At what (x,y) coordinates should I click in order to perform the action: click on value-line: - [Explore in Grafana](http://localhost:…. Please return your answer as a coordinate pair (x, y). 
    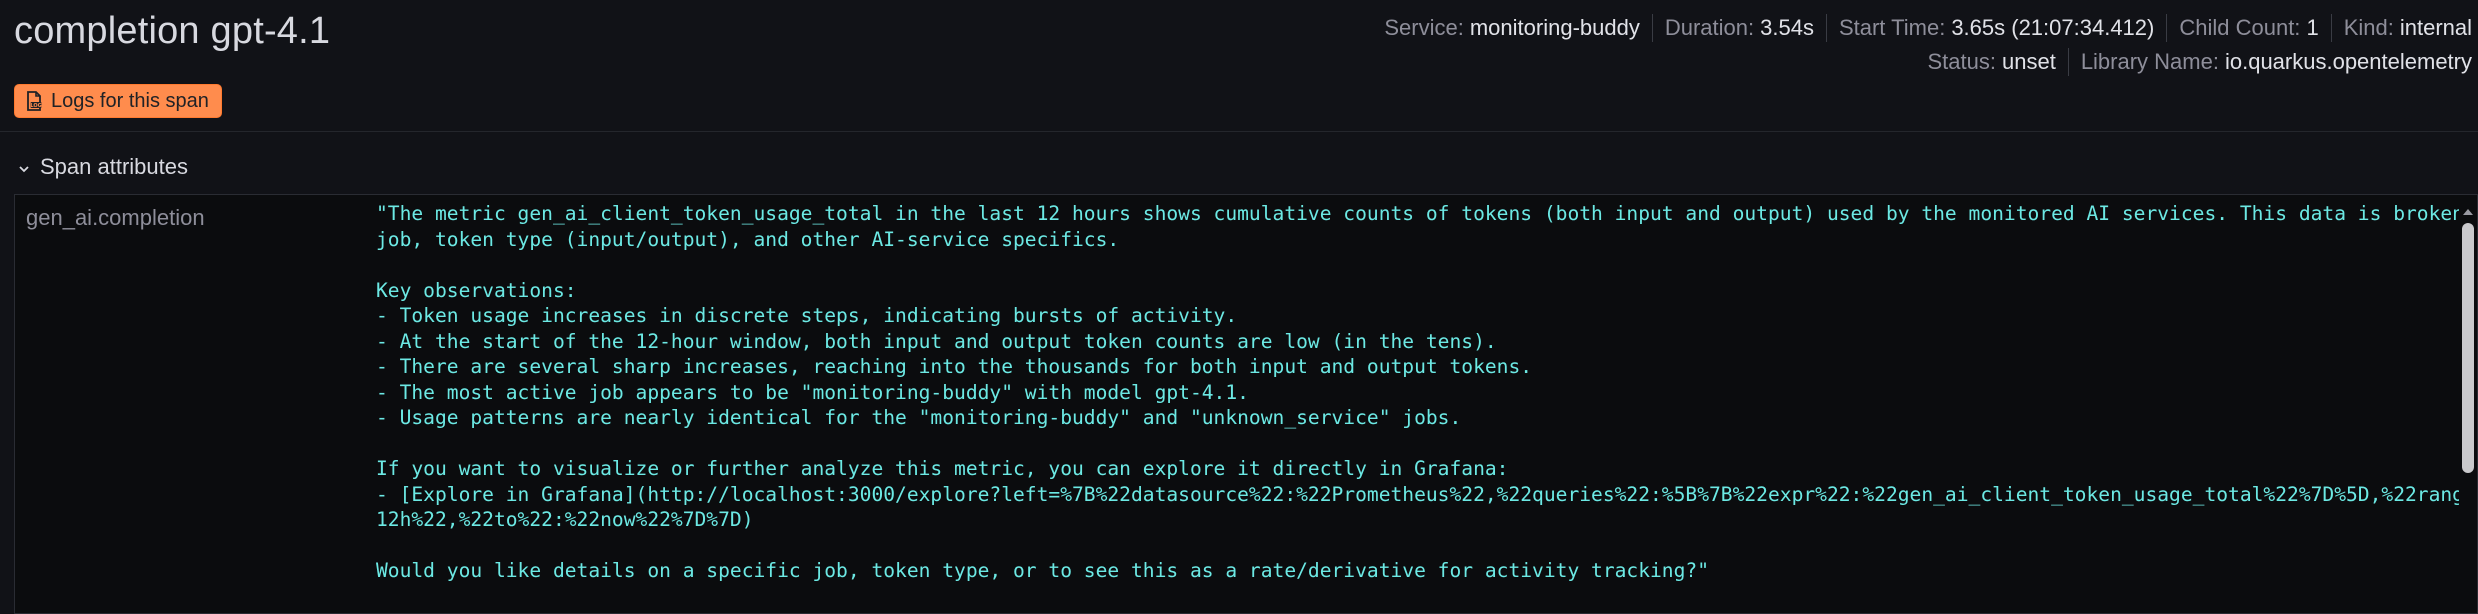
    Looking at the image, I should click on (1417, 495).